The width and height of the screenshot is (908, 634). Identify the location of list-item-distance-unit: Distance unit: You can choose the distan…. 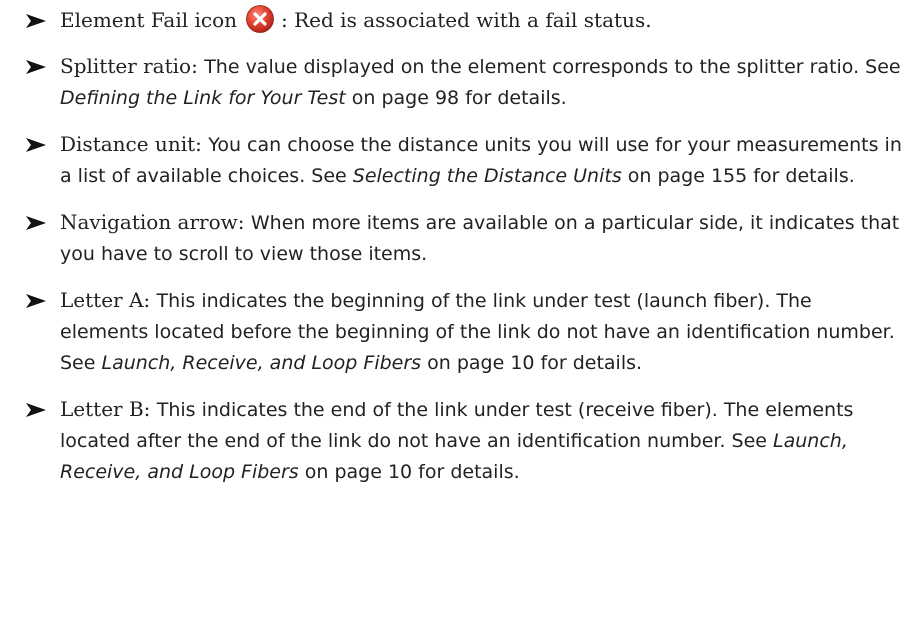
(462, 160).